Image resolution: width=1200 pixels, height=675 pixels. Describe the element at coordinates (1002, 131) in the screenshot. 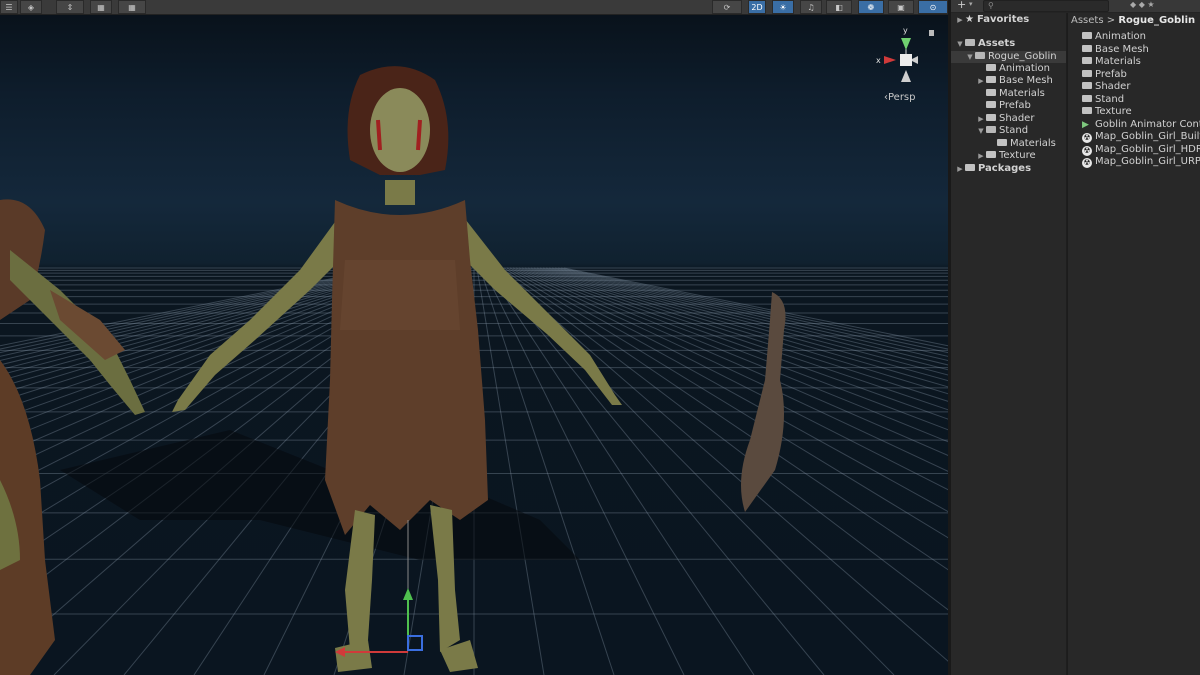

I see `tree-stand: ▼ Stand` at that location.